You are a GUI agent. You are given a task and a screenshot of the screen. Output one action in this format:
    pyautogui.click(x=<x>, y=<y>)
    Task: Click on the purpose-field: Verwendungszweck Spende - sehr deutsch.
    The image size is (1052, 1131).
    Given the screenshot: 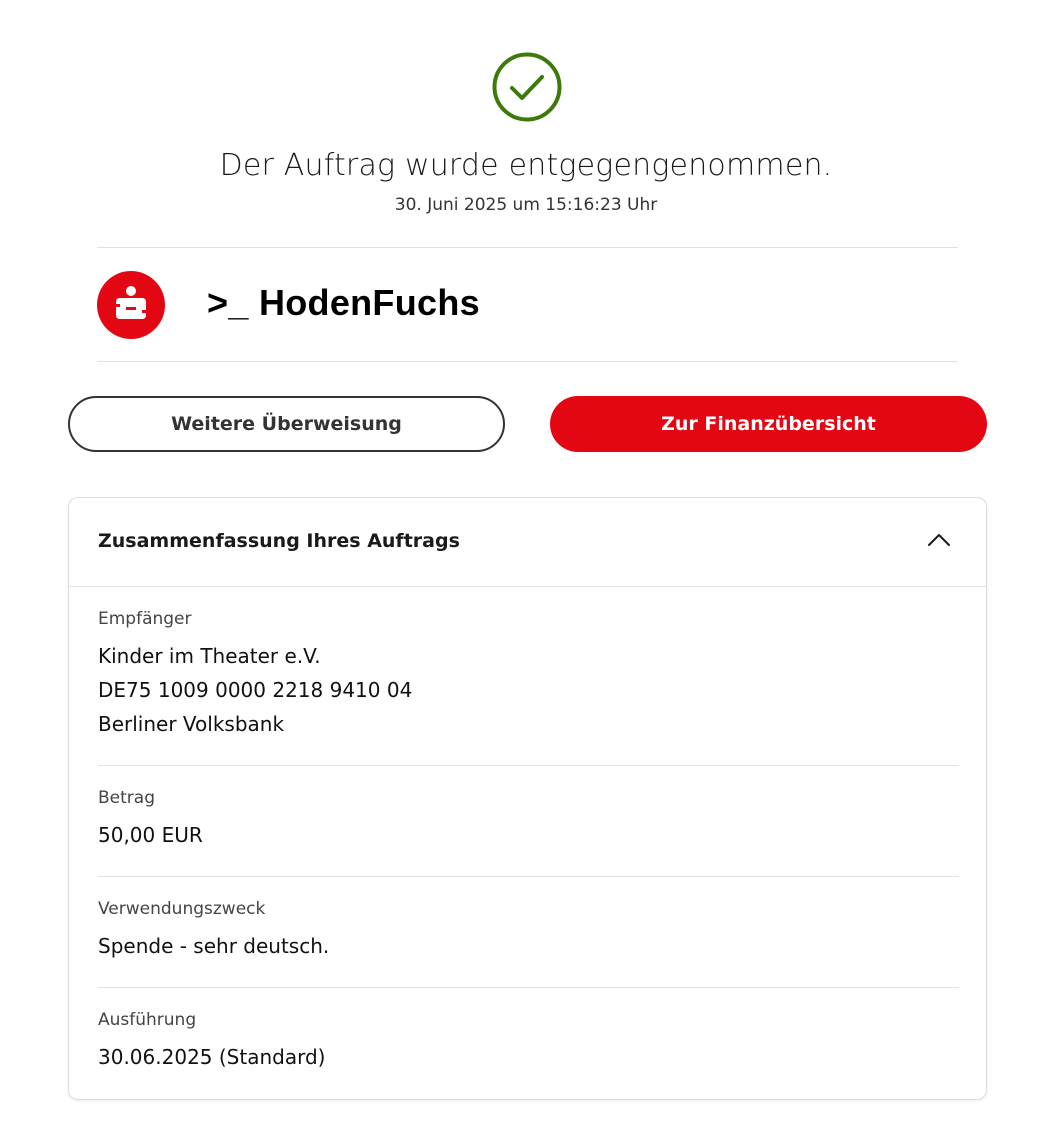 What is the action you would take?
    pyautogui.click(x=528, y=931)
    